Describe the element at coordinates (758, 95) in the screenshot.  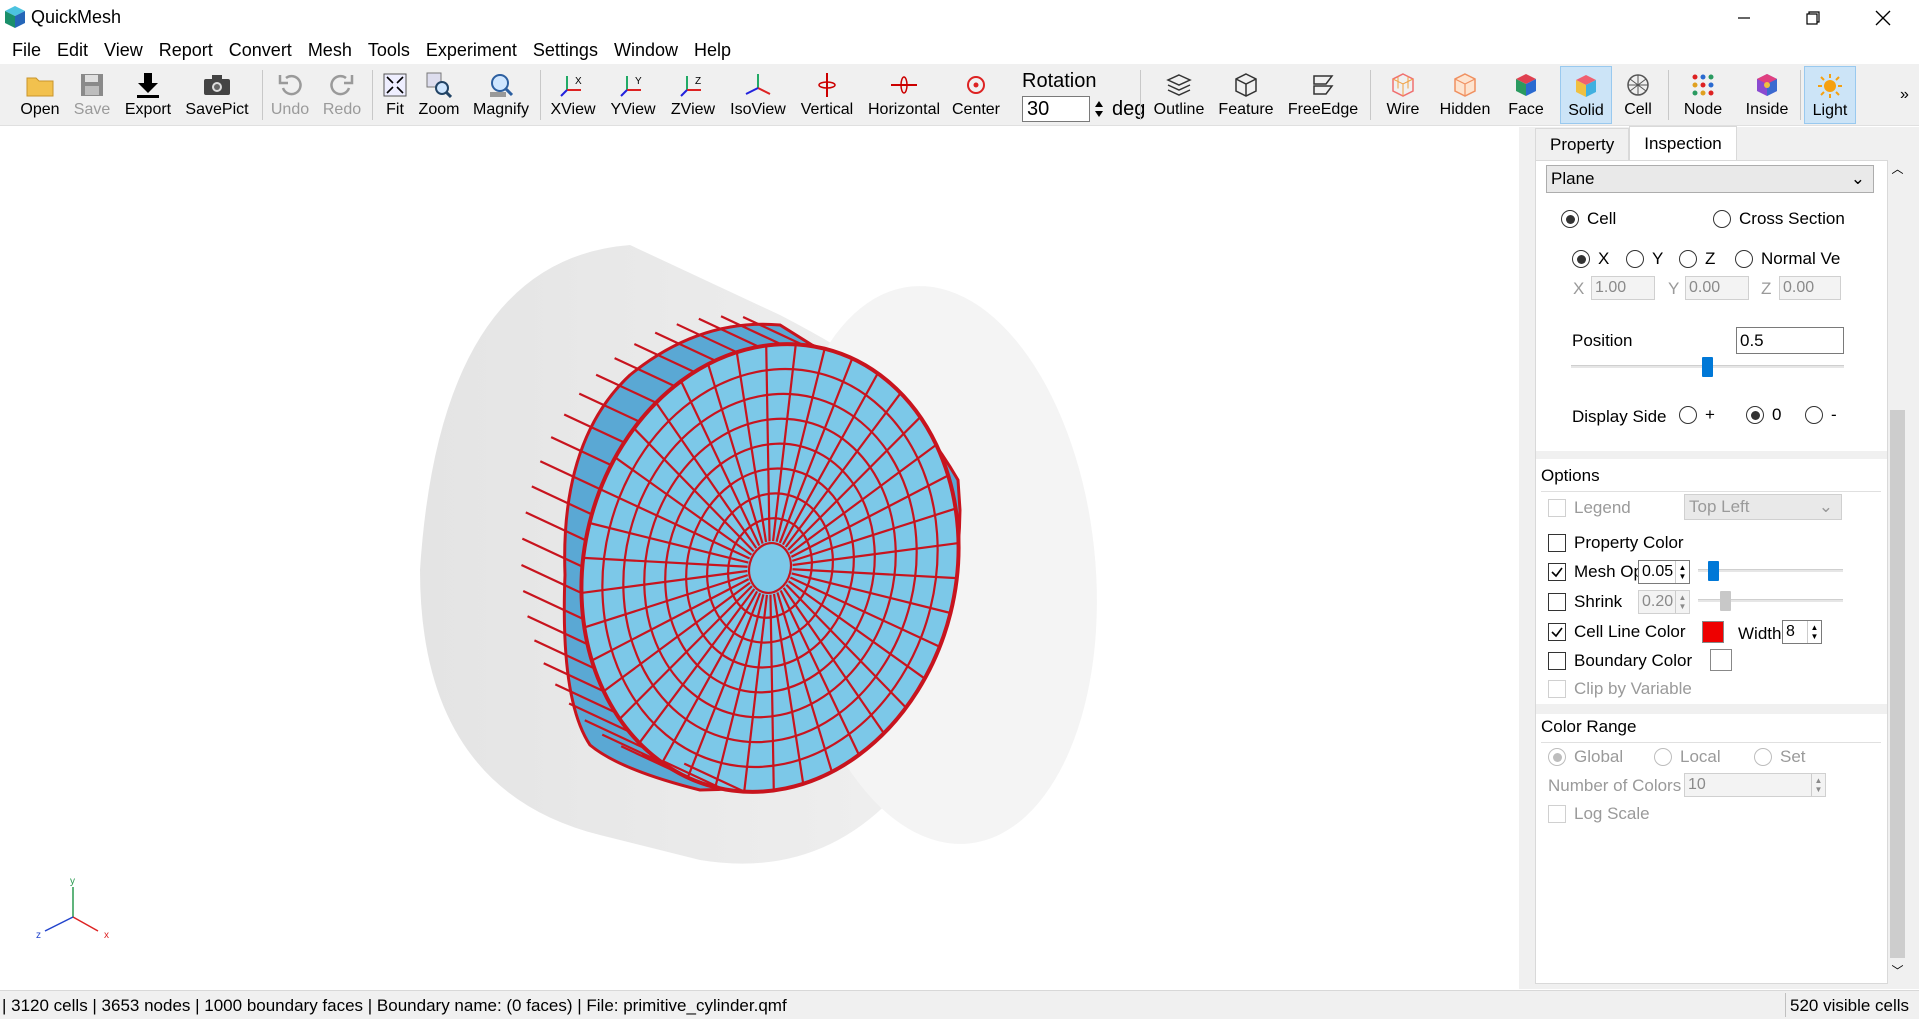
I see `isoview-button: IsoView` at that location.